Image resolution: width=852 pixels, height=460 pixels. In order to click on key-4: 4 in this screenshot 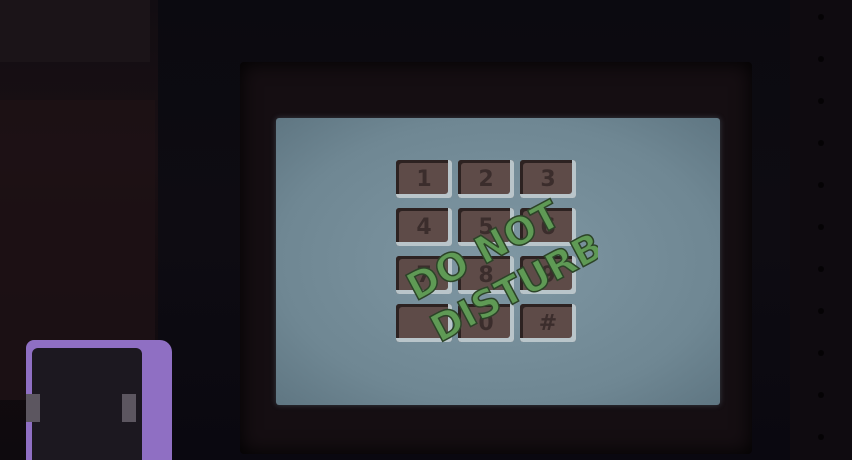, I will do `click(424, 227)`.